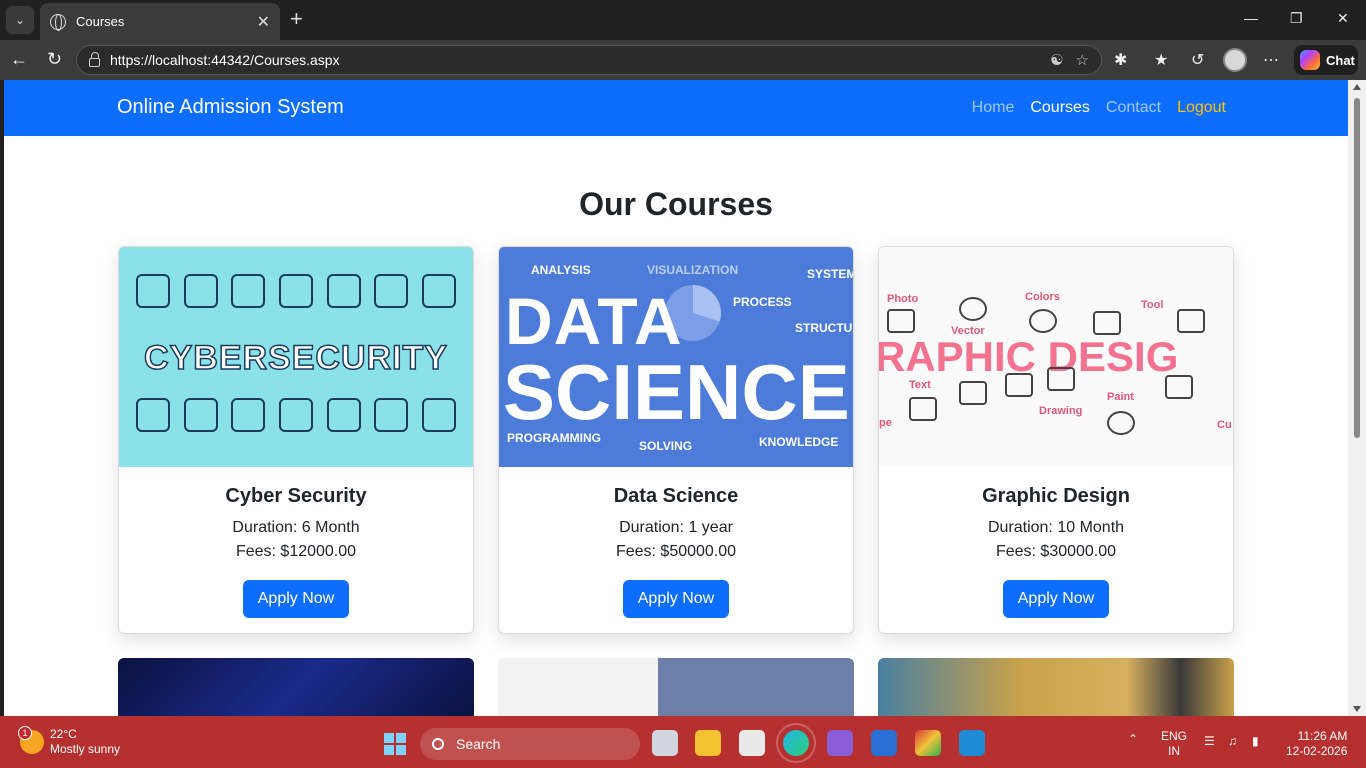 The height and width of the screenshot is (768, 1366). What do you see at coordinates (1152, 305) in the screenshot?
I see `image-tag: Tool` at bounding box center [1152, 305].